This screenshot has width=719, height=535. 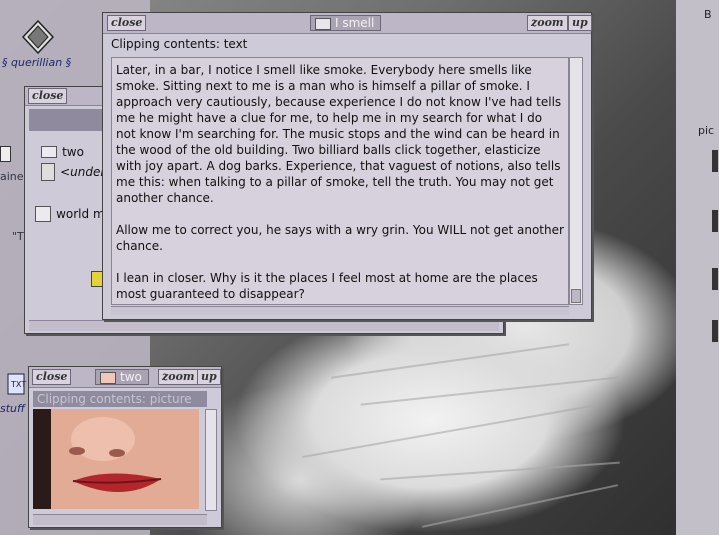 What do you see at coordinates (12, 176) in the screenshot?
I see `fragment-label: aine` at bounding box center [12, 176].